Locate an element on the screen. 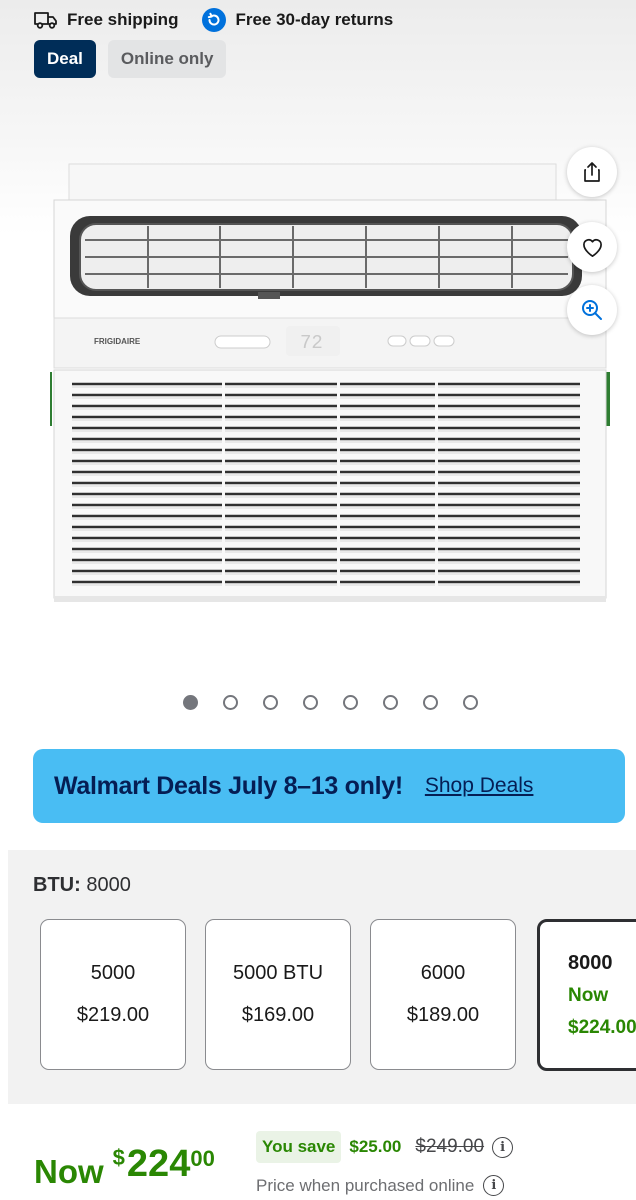 The image size is (636, 1200). btu-option-8000-selected: 8000 Now $224.00 is located at coordinates (586, 995).